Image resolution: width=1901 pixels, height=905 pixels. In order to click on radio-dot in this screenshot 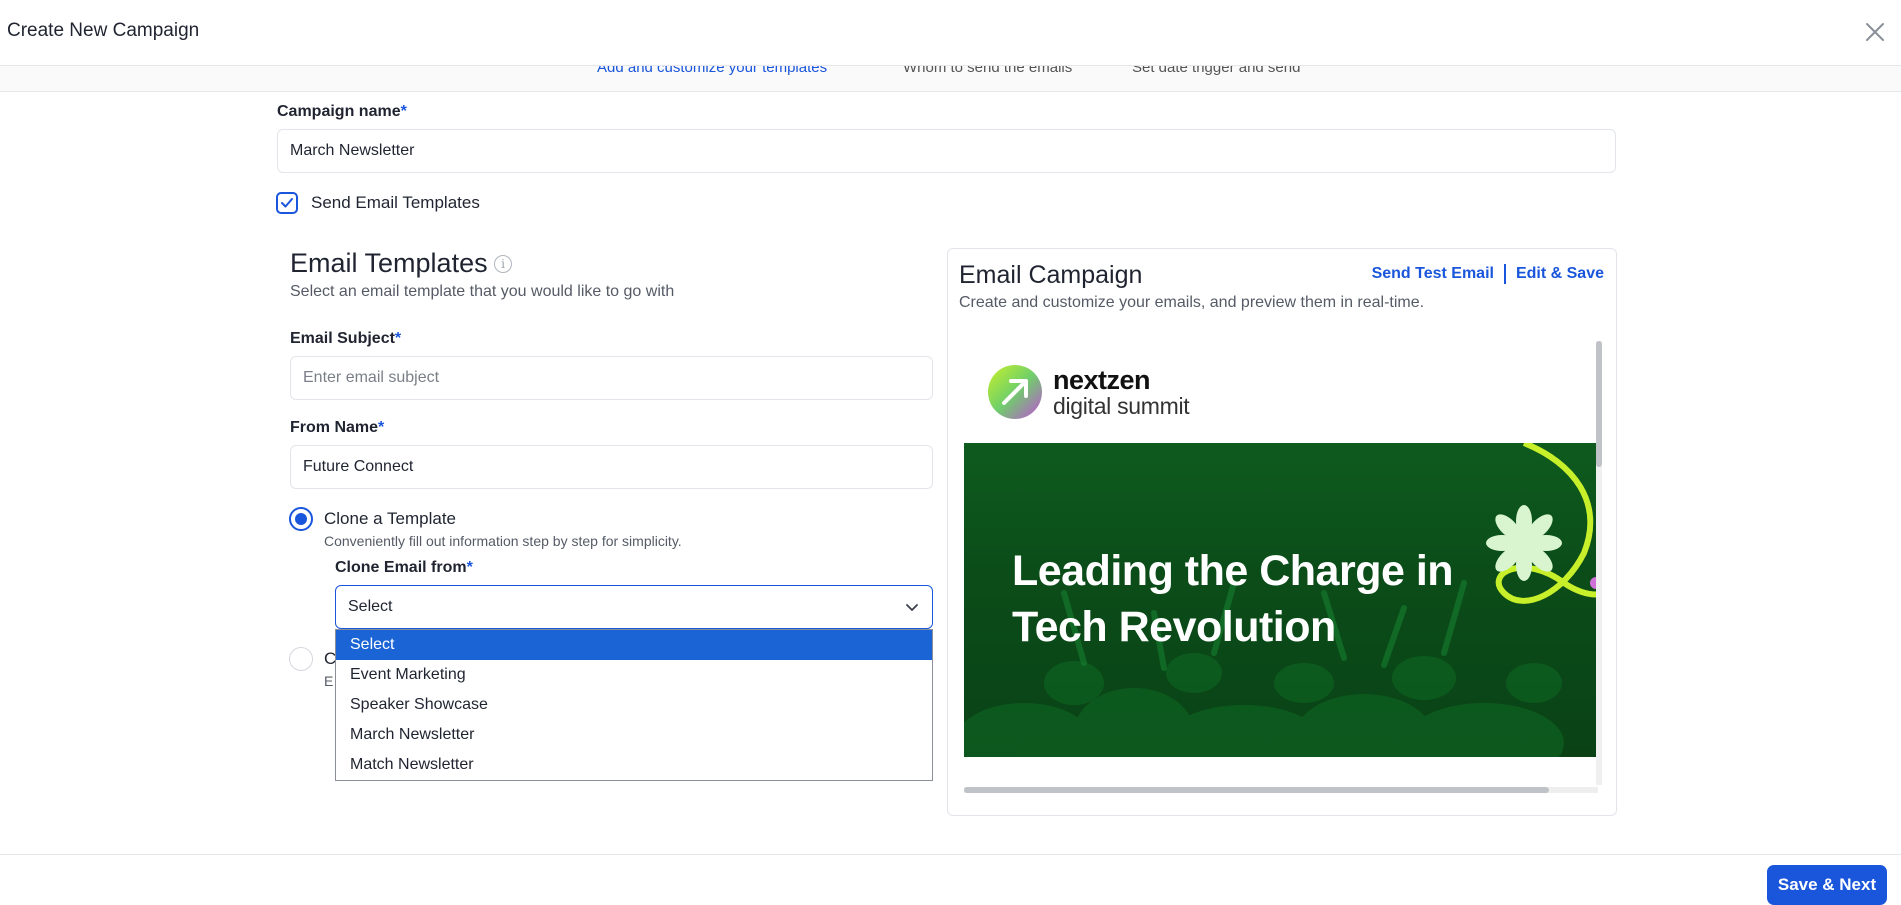, I will do `click(301, 519)`.